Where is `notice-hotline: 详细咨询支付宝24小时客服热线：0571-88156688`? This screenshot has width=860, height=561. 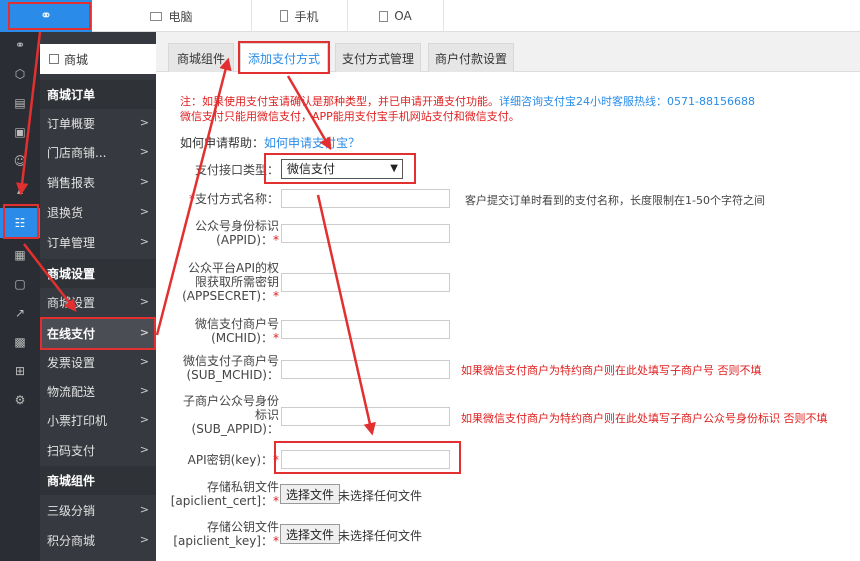 notice-hotline: 详细咨询支付宝24小时客服热线：0571-88156688 is located at coordinates (627, 101).